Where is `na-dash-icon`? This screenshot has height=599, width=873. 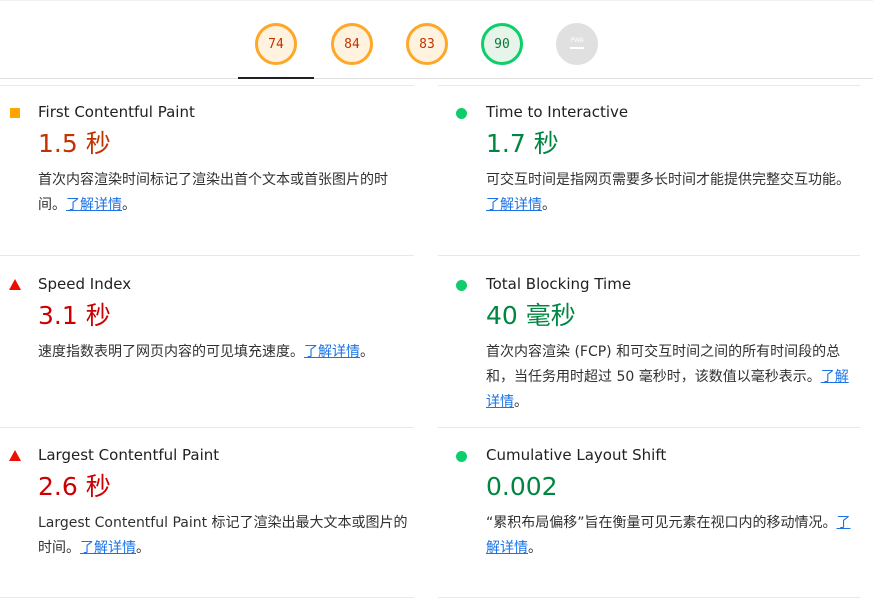
na-dash-icon is located at coordinates (577, 47).